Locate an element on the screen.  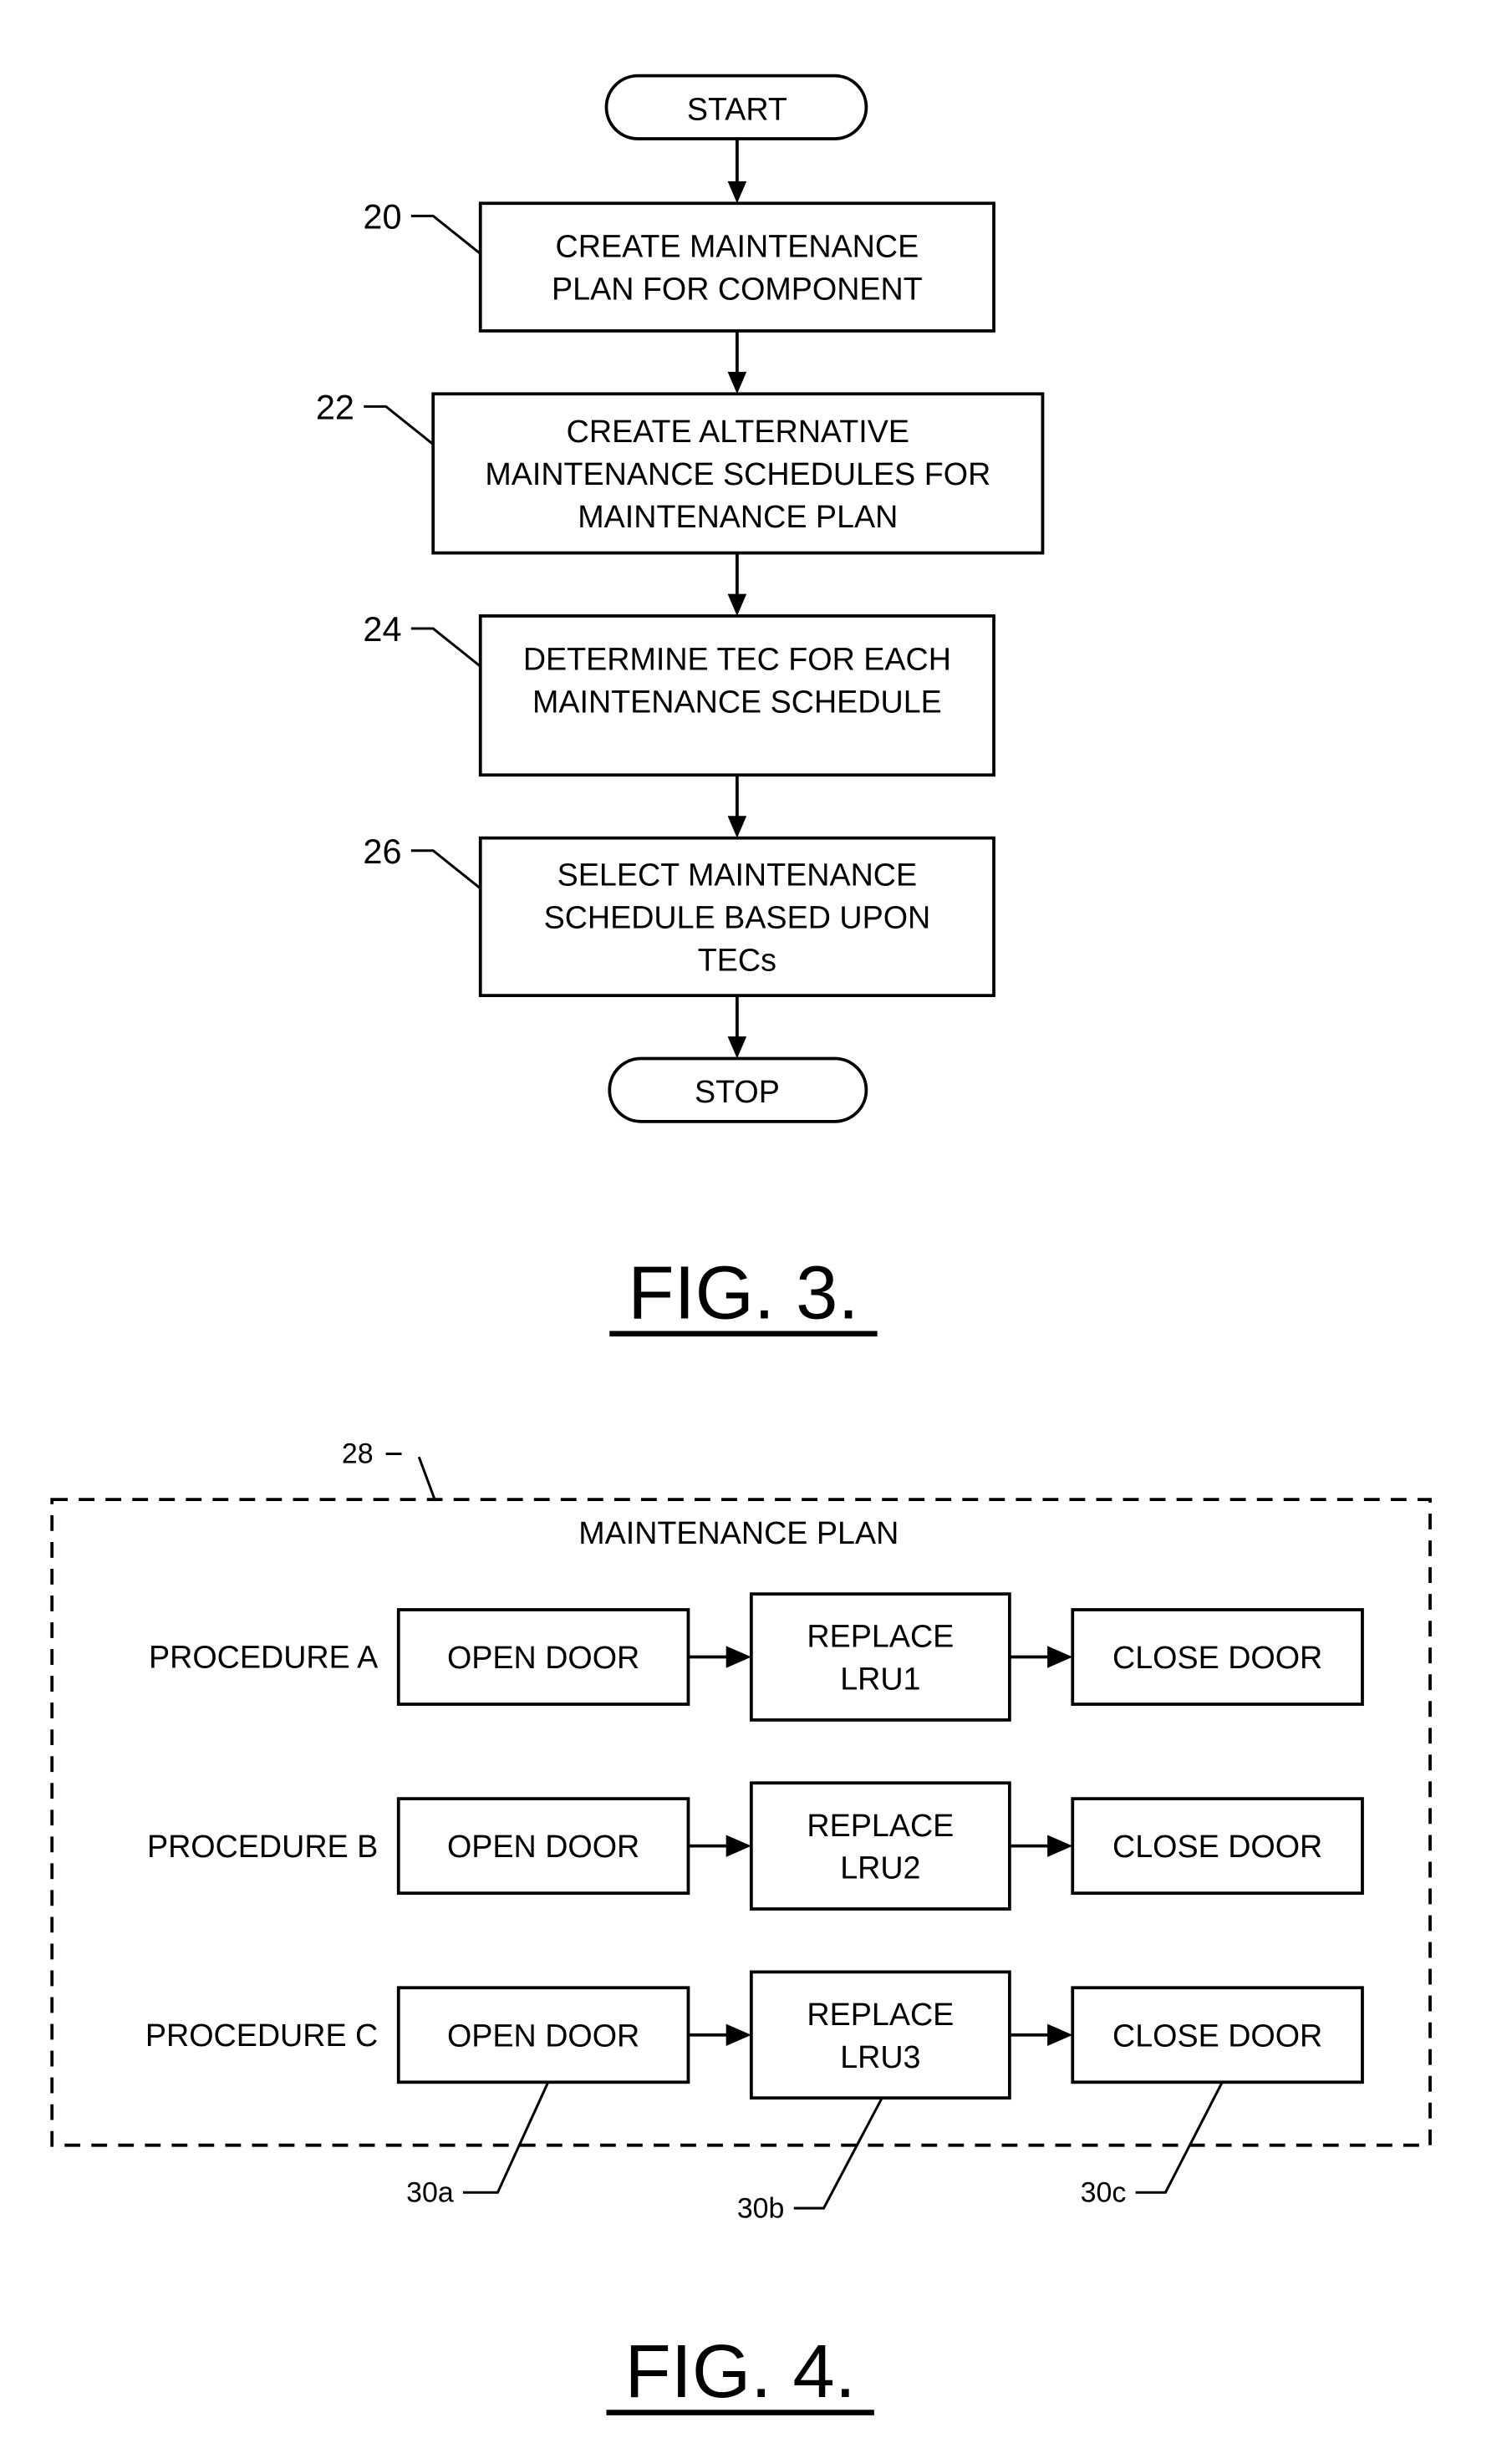
reference-30b: 30b is located at coordinates (810, 2160).